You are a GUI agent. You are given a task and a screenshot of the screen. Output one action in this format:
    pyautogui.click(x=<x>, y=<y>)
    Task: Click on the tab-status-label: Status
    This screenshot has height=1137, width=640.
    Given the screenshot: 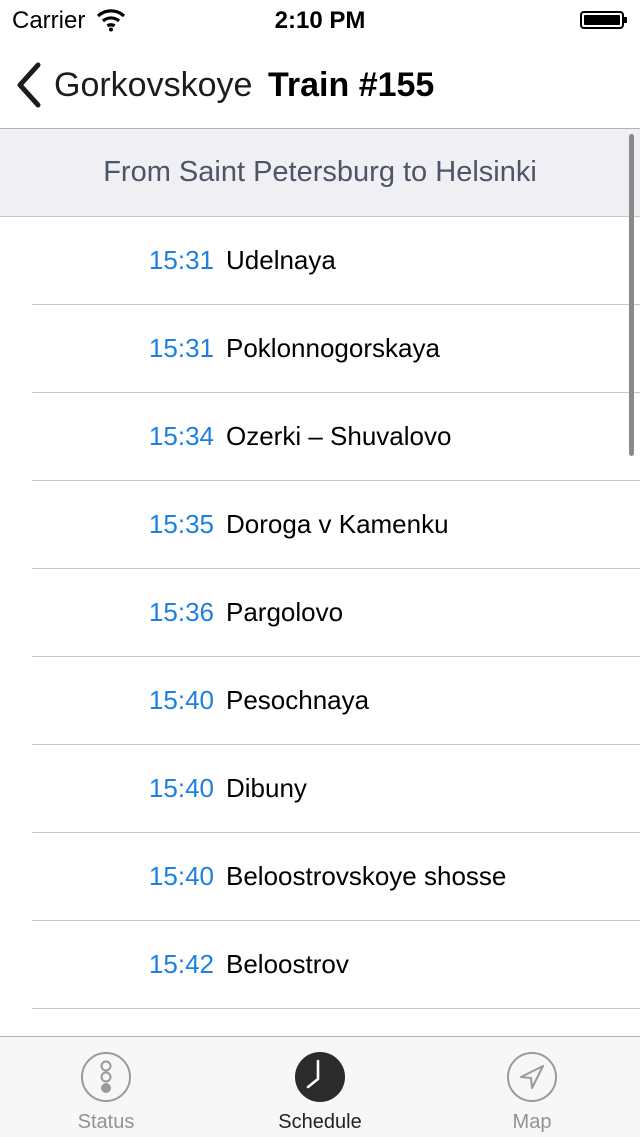 What is the action you would take?
    pyautogui.click(x=106, y=1122)
    